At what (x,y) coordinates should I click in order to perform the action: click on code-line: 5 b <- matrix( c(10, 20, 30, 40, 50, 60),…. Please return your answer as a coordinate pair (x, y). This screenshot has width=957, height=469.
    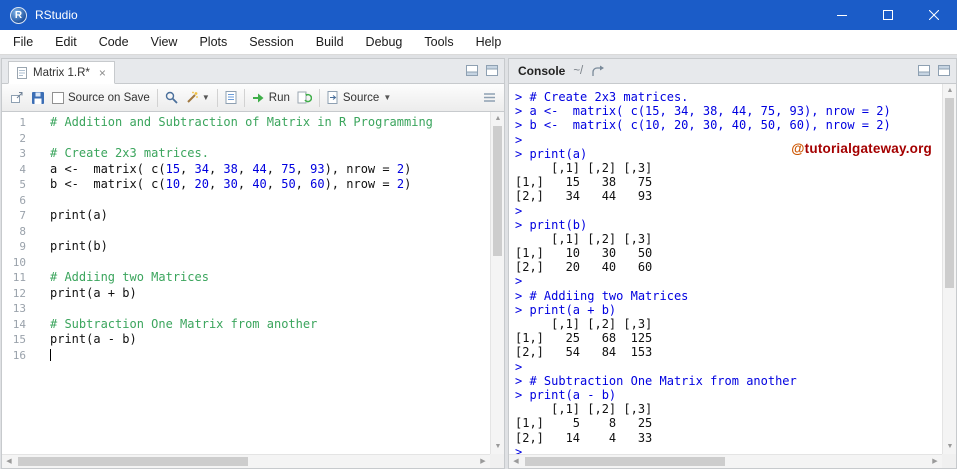
    Looking at the image, I should click on (246, 185).